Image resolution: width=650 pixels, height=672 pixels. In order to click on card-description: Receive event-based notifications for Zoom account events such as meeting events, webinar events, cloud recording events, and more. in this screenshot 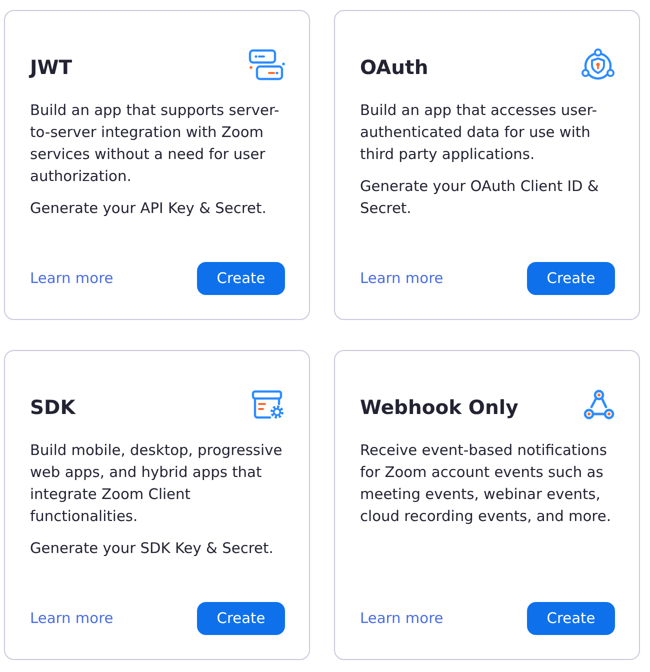, I will do `click(486, 484)`.